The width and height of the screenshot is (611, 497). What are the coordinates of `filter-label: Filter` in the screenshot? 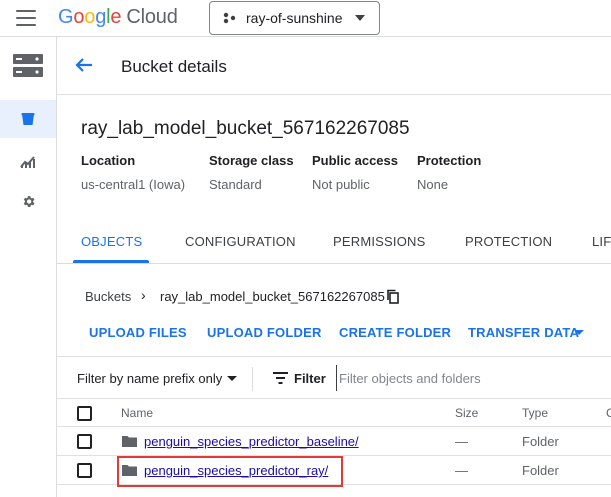 It's located at (310, 378).